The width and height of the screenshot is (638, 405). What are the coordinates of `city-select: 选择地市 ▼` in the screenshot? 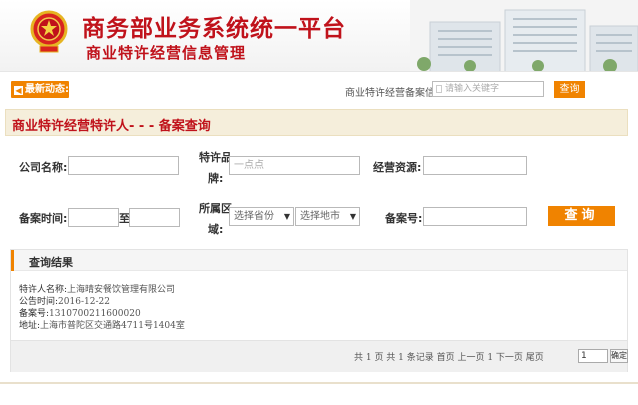 It's located at (327, 216).